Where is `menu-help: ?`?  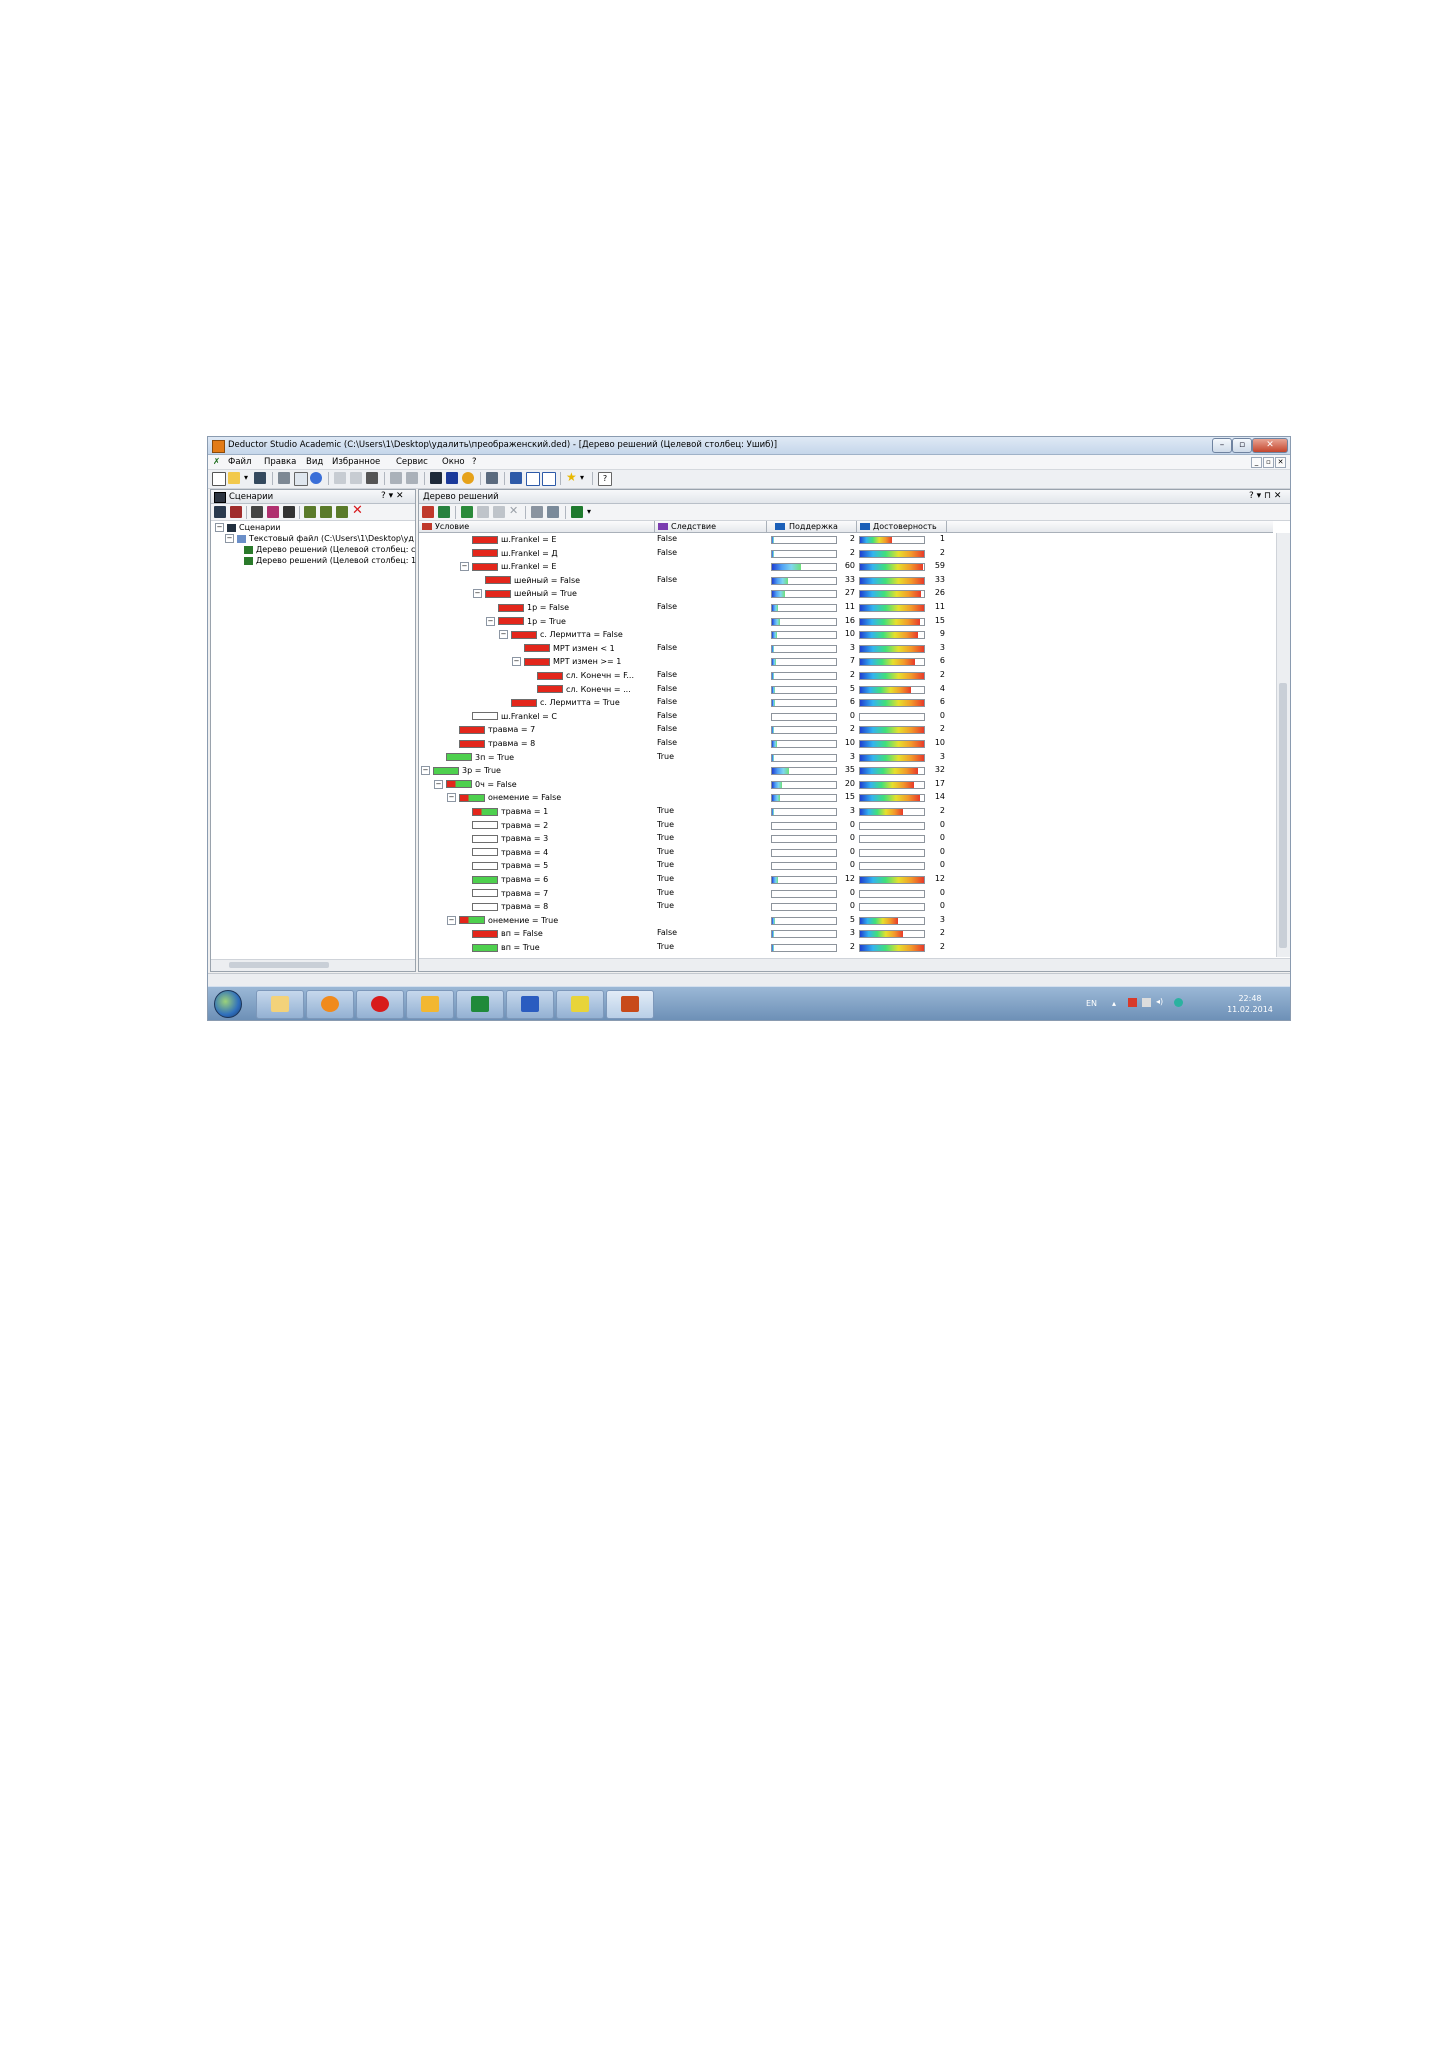
menu-help: ? is located at coordinates (474, 462).